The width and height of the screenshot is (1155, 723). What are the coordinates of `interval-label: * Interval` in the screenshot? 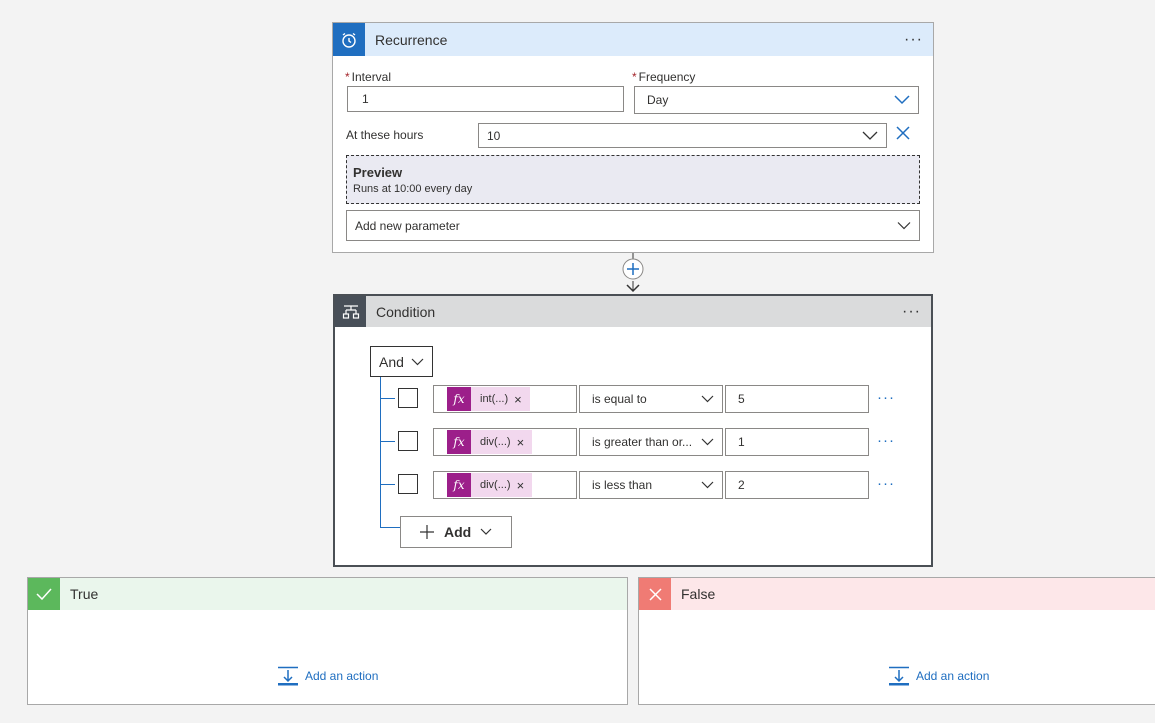 It's located at (368, 77).